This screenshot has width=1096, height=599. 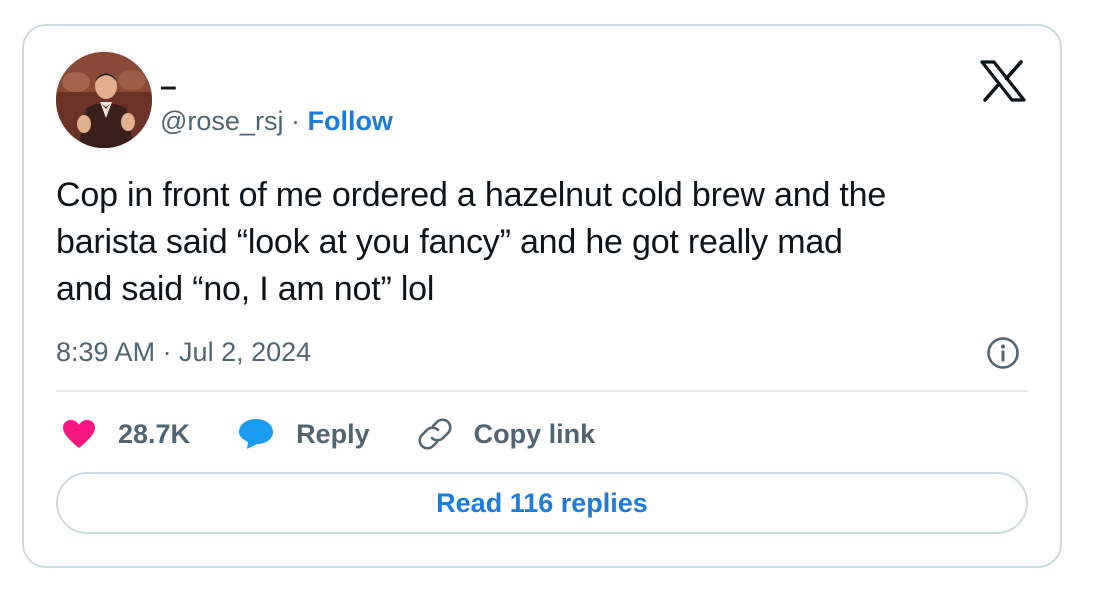 I want to click on timestamp: 8:39 AM · Jul 2, 2024, so click(x=183, y=352).